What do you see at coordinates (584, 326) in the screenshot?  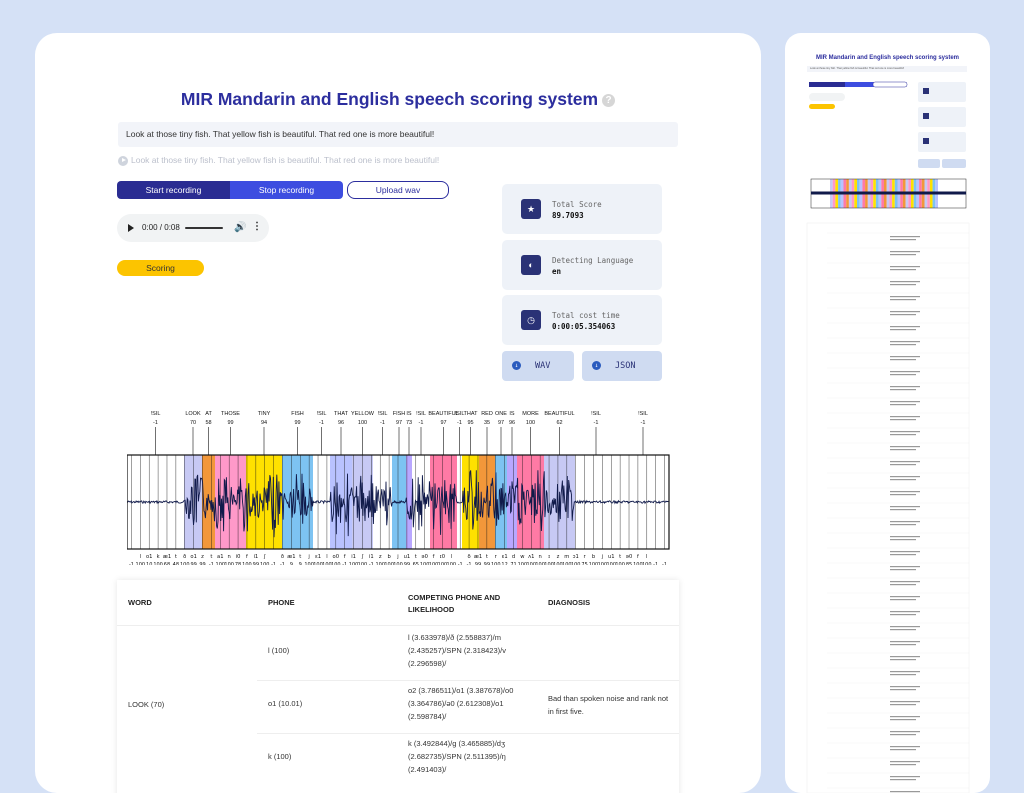 I see `stat-value: 0:00:05.354063` at bounding box center [584, 326].